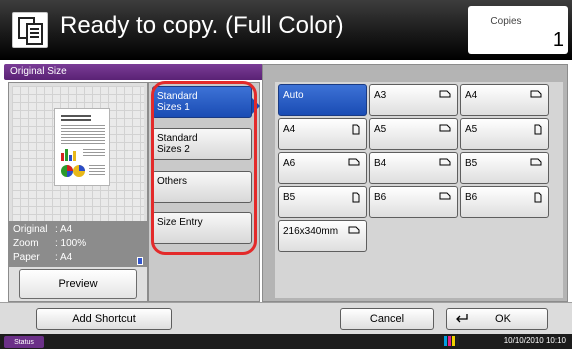 This screenshot has height=349, width=572. I want to click on info-original: Original: A4, so click(43, 229).